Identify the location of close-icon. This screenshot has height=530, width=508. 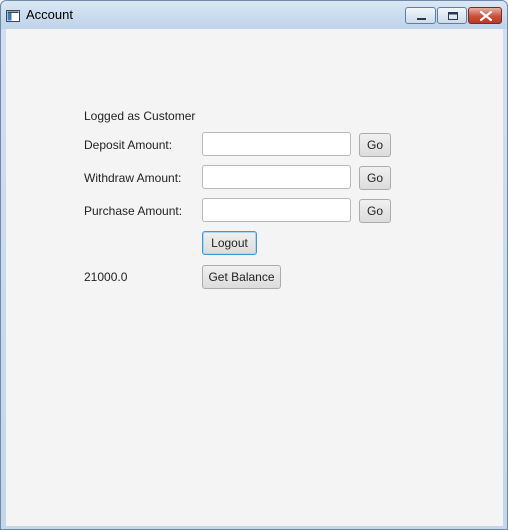
(486, 16).